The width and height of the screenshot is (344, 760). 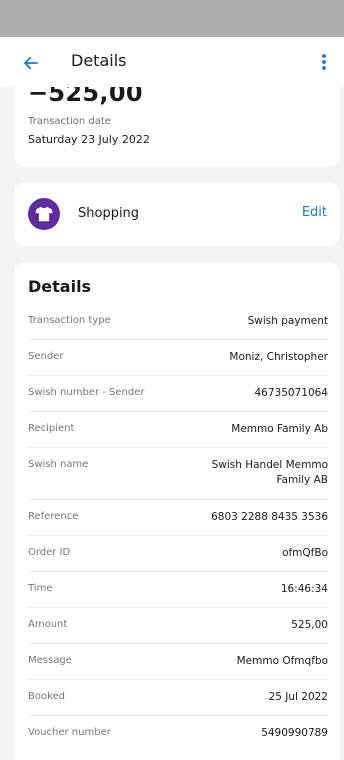 I want to click on row-value: 525,00, so click(x=309, y=625).